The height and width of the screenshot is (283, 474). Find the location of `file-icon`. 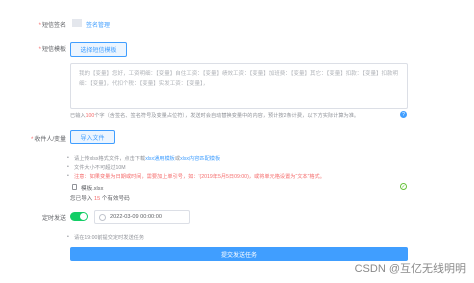

file-icon is located at coordinates (74, 187).